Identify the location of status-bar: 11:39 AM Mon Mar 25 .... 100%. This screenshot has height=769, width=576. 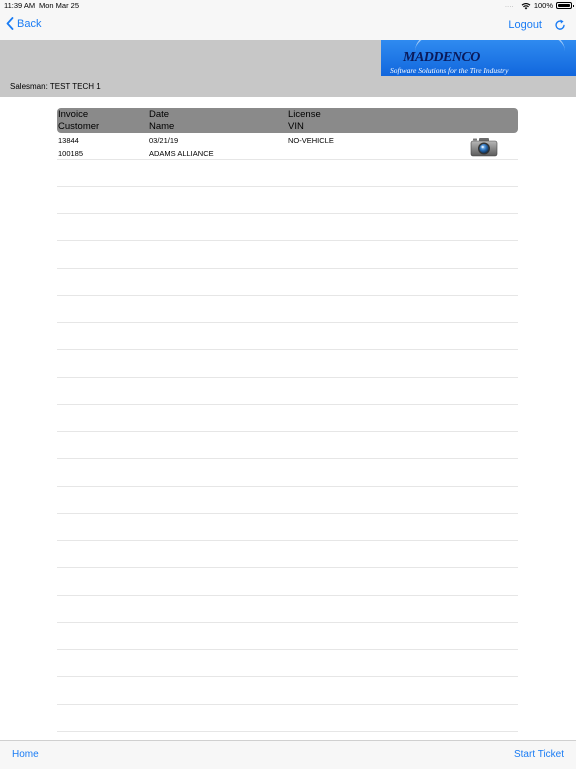
(288, 6).